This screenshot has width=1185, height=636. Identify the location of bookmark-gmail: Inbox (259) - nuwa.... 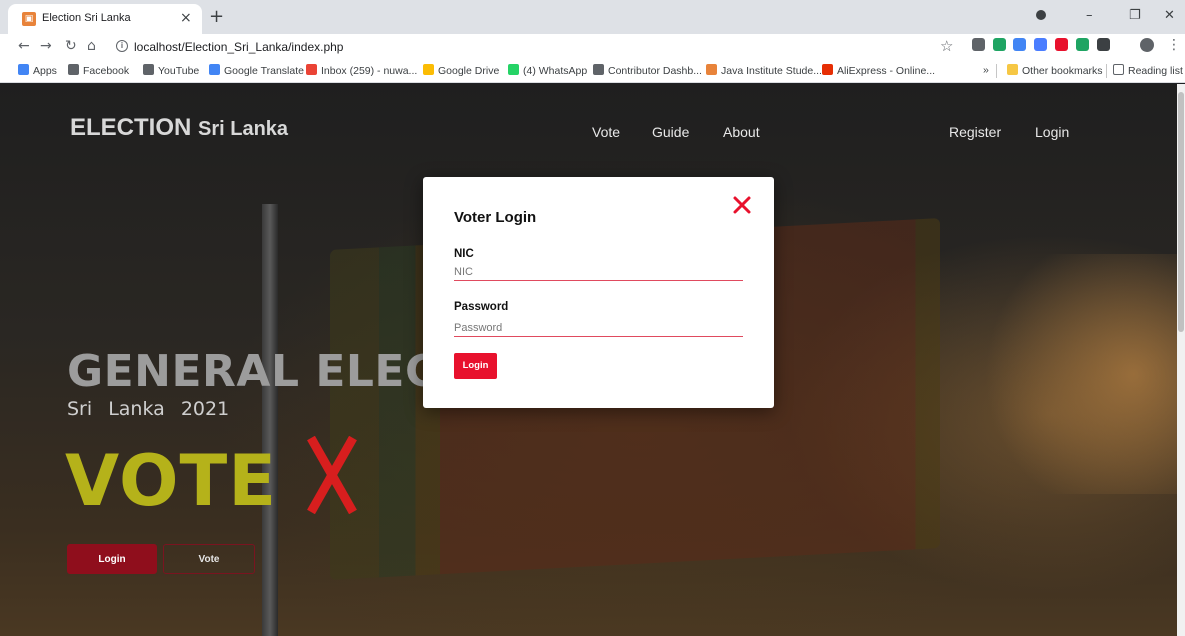
(361, 70).